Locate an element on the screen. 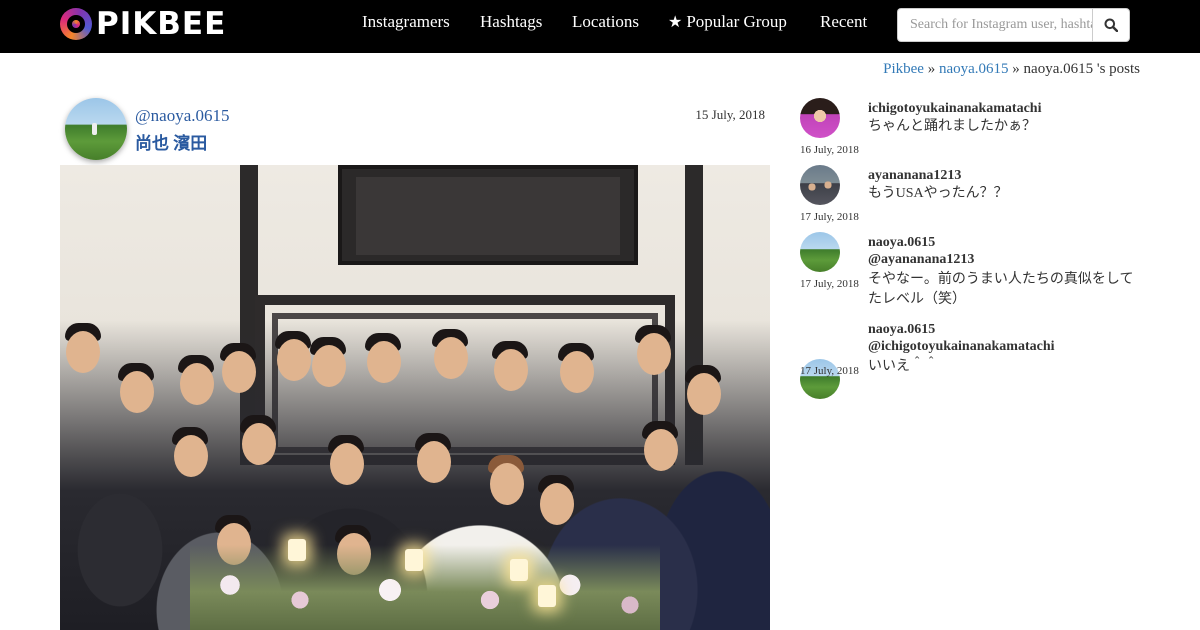 Image resolution: width=1200 pixels, height=630 pixels. comment-text: そやなー。前のうまい人たちの真似をしてたレベル（笑） is located at coordinates (1001, 289).